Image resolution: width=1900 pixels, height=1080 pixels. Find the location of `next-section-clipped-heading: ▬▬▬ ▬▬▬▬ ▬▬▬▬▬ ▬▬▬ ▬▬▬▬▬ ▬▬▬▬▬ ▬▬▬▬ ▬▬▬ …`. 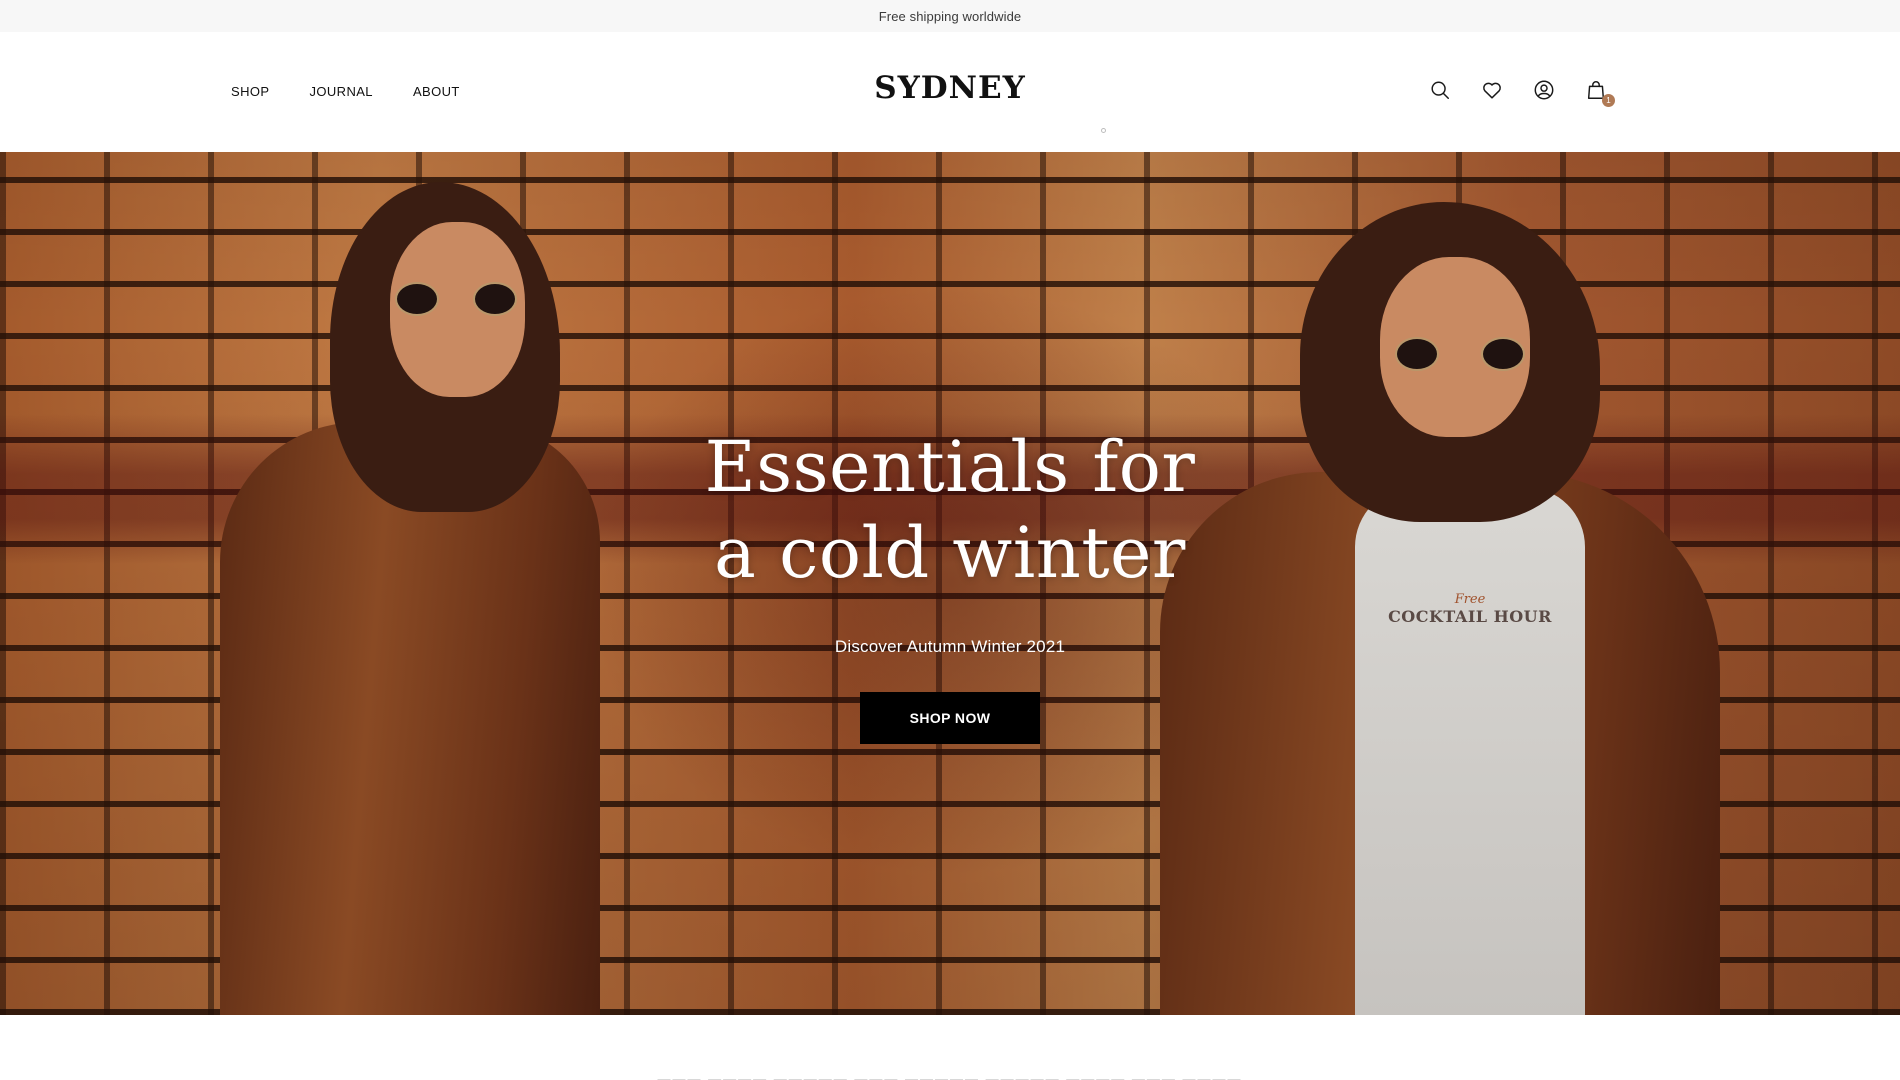

next-section-clipped-heading: ▬▬▬ ▬▬▬▬ ▬▬▬▬▬ ▬▬▬ ▬▬▬▬▬ ▬▬▬▬▬ ▬▬▬▬ ▬▬▬ … is located at coordinates (950, 1075).